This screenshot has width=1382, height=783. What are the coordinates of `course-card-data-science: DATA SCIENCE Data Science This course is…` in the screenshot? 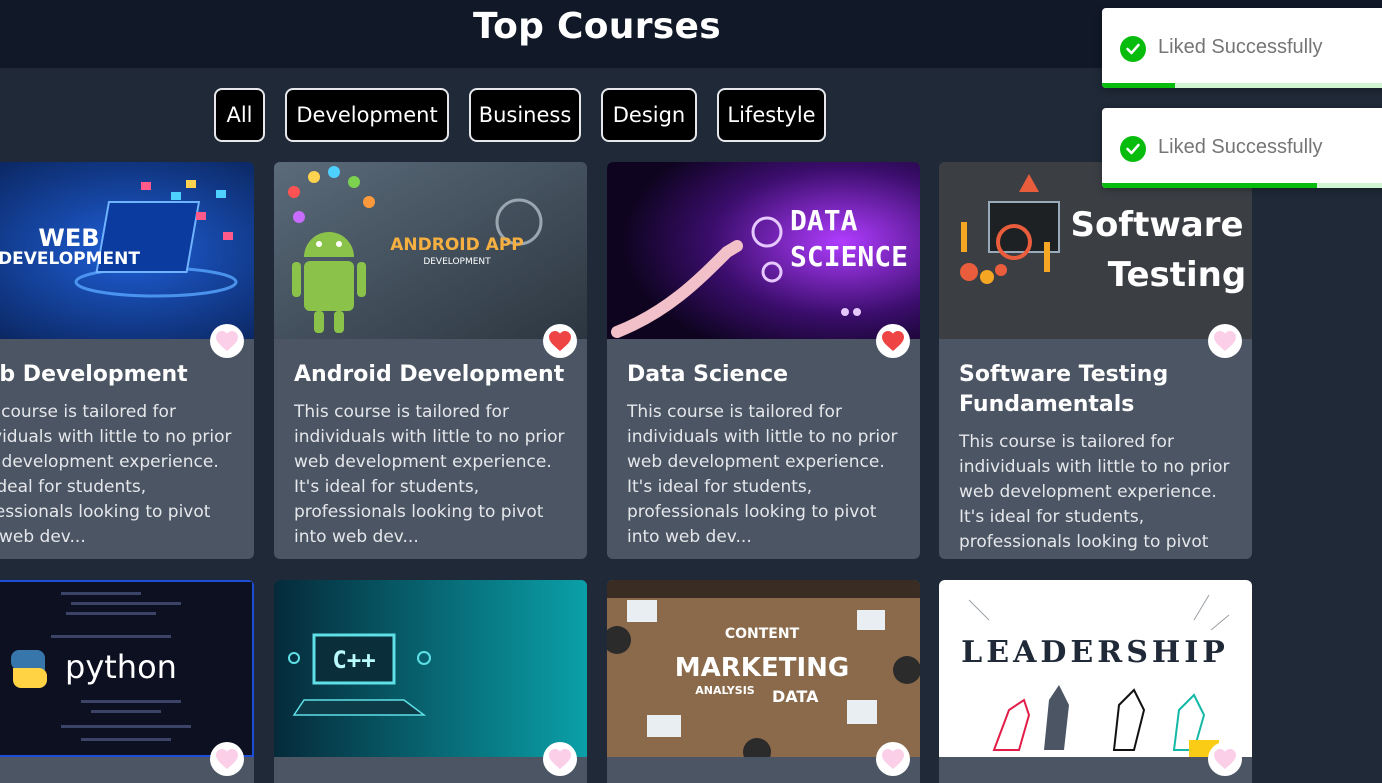 It's located at (763, 360).